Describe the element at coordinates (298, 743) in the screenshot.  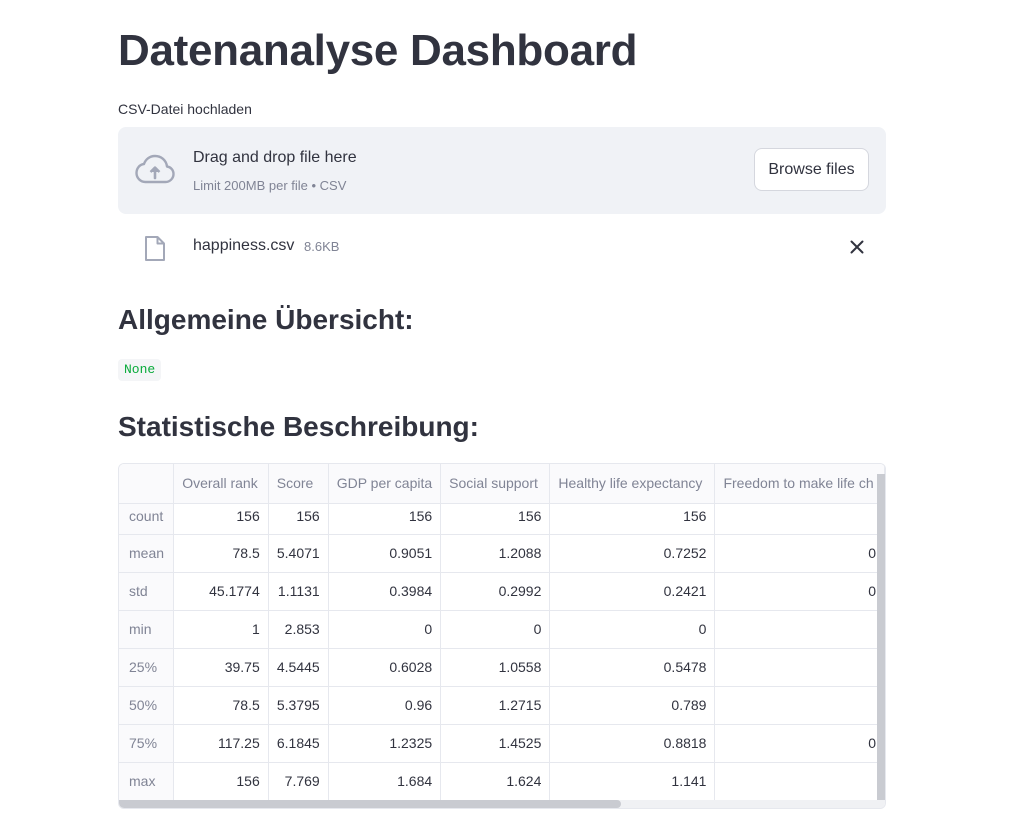
I see `table-cell: 6.1845` at that location.